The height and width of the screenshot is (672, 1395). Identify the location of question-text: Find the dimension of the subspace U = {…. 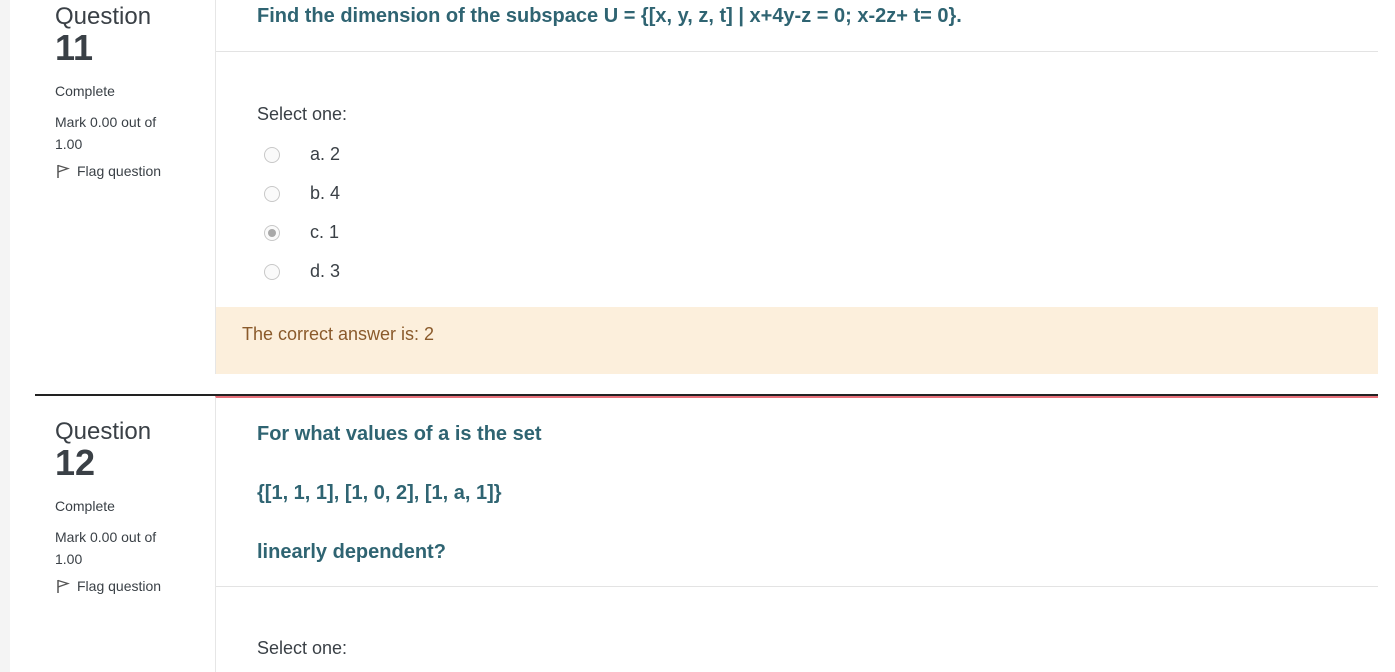
(797, 26).